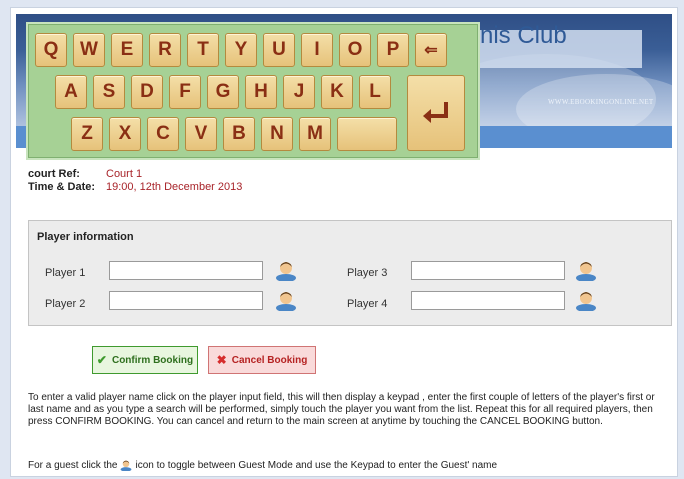 Image resolution: width=684 pixels, height=479 pixels. I want to click on key-c: C, so click(163, 134).